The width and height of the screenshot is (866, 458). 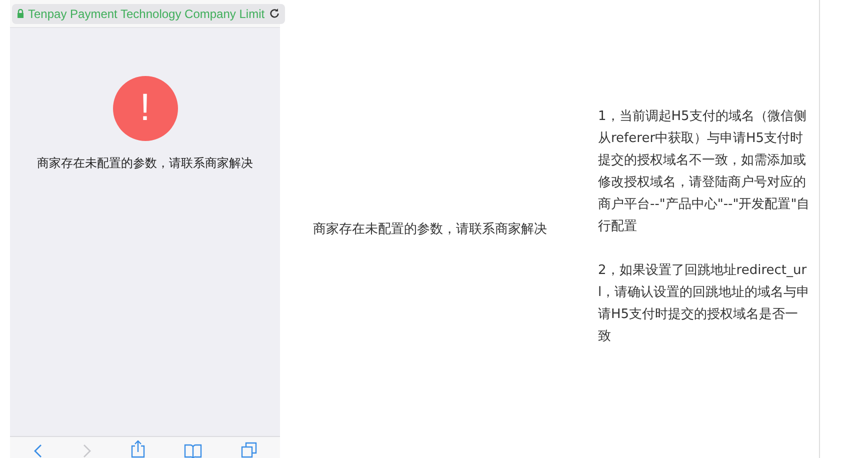 I want to click on address-bar: Tenpay Payment Technology Company Limit, so click(x=148, y=14).